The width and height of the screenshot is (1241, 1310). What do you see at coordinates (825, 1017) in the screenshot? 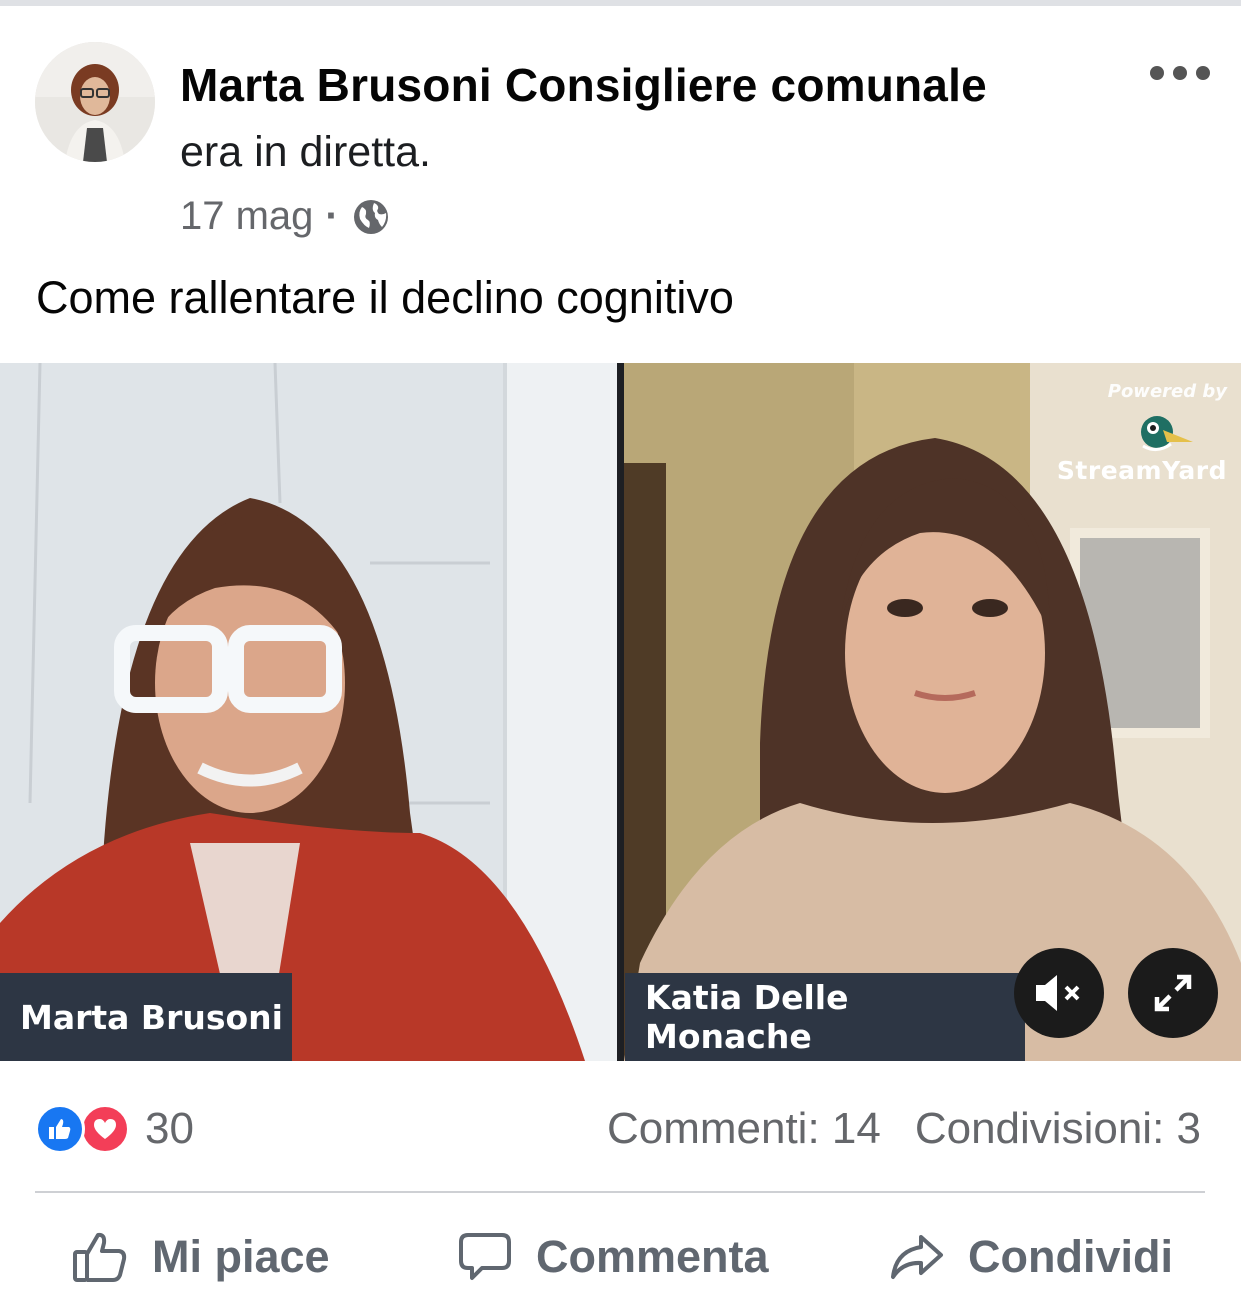
I see `participant-name-tag: Katia Delle Monache` at bounding box center [825, 1017].